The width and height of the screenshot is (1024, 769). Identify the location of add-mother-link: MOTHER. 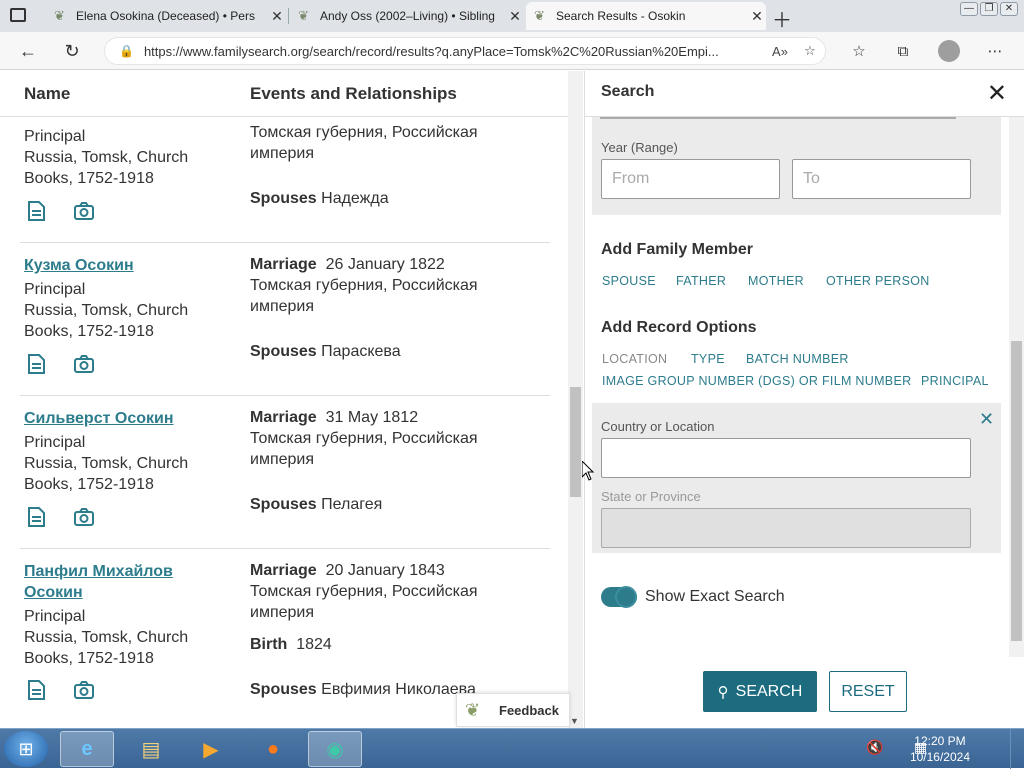
(776, 281).